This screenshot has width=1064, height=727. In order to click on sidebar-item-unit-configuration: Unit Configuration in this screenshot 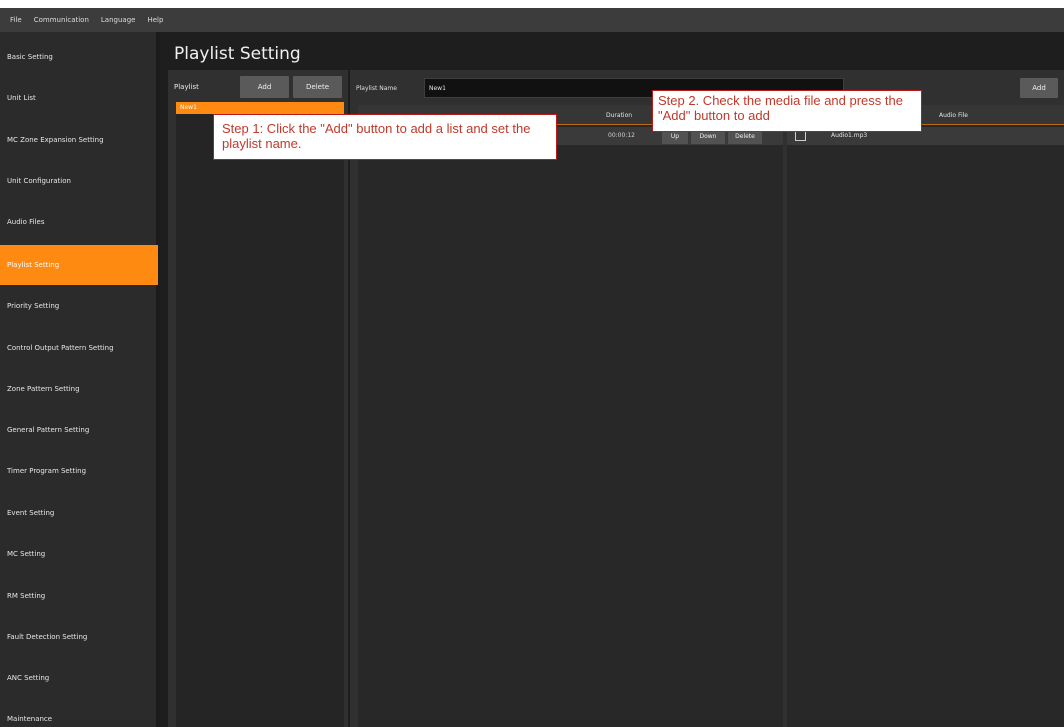, I will do `click(79, 181)`.